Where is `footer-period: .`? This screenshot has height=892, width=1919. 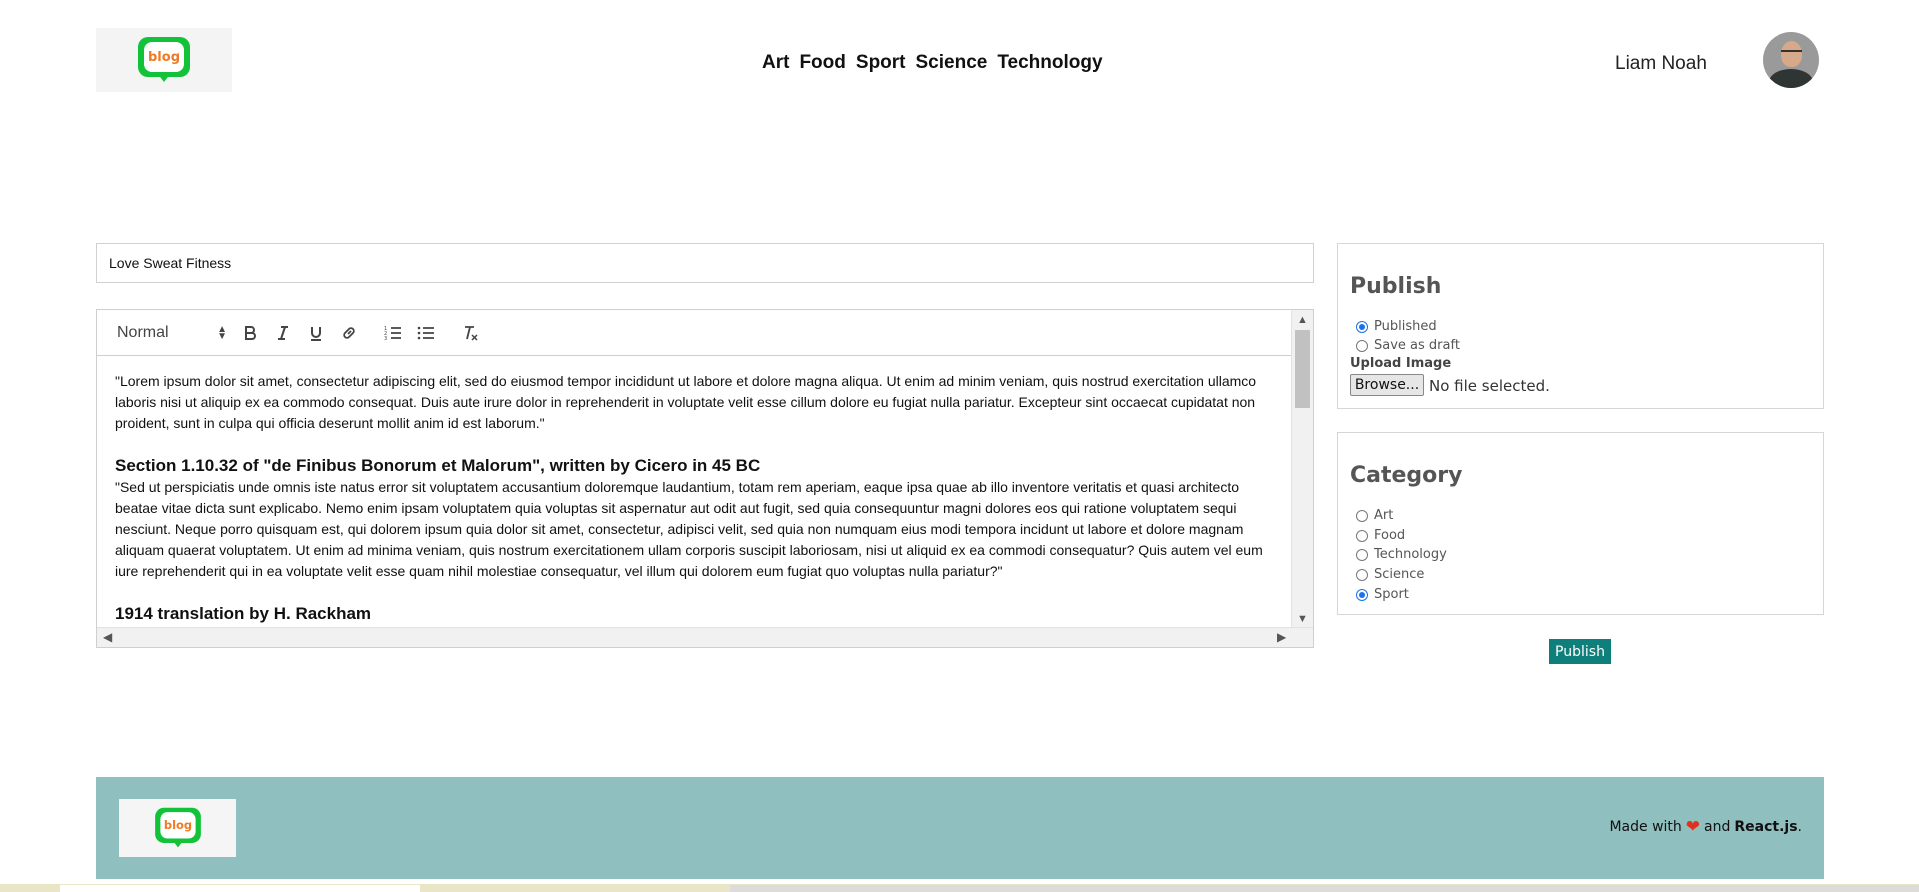
footer-period: . is located at coordinates (1799, 827).